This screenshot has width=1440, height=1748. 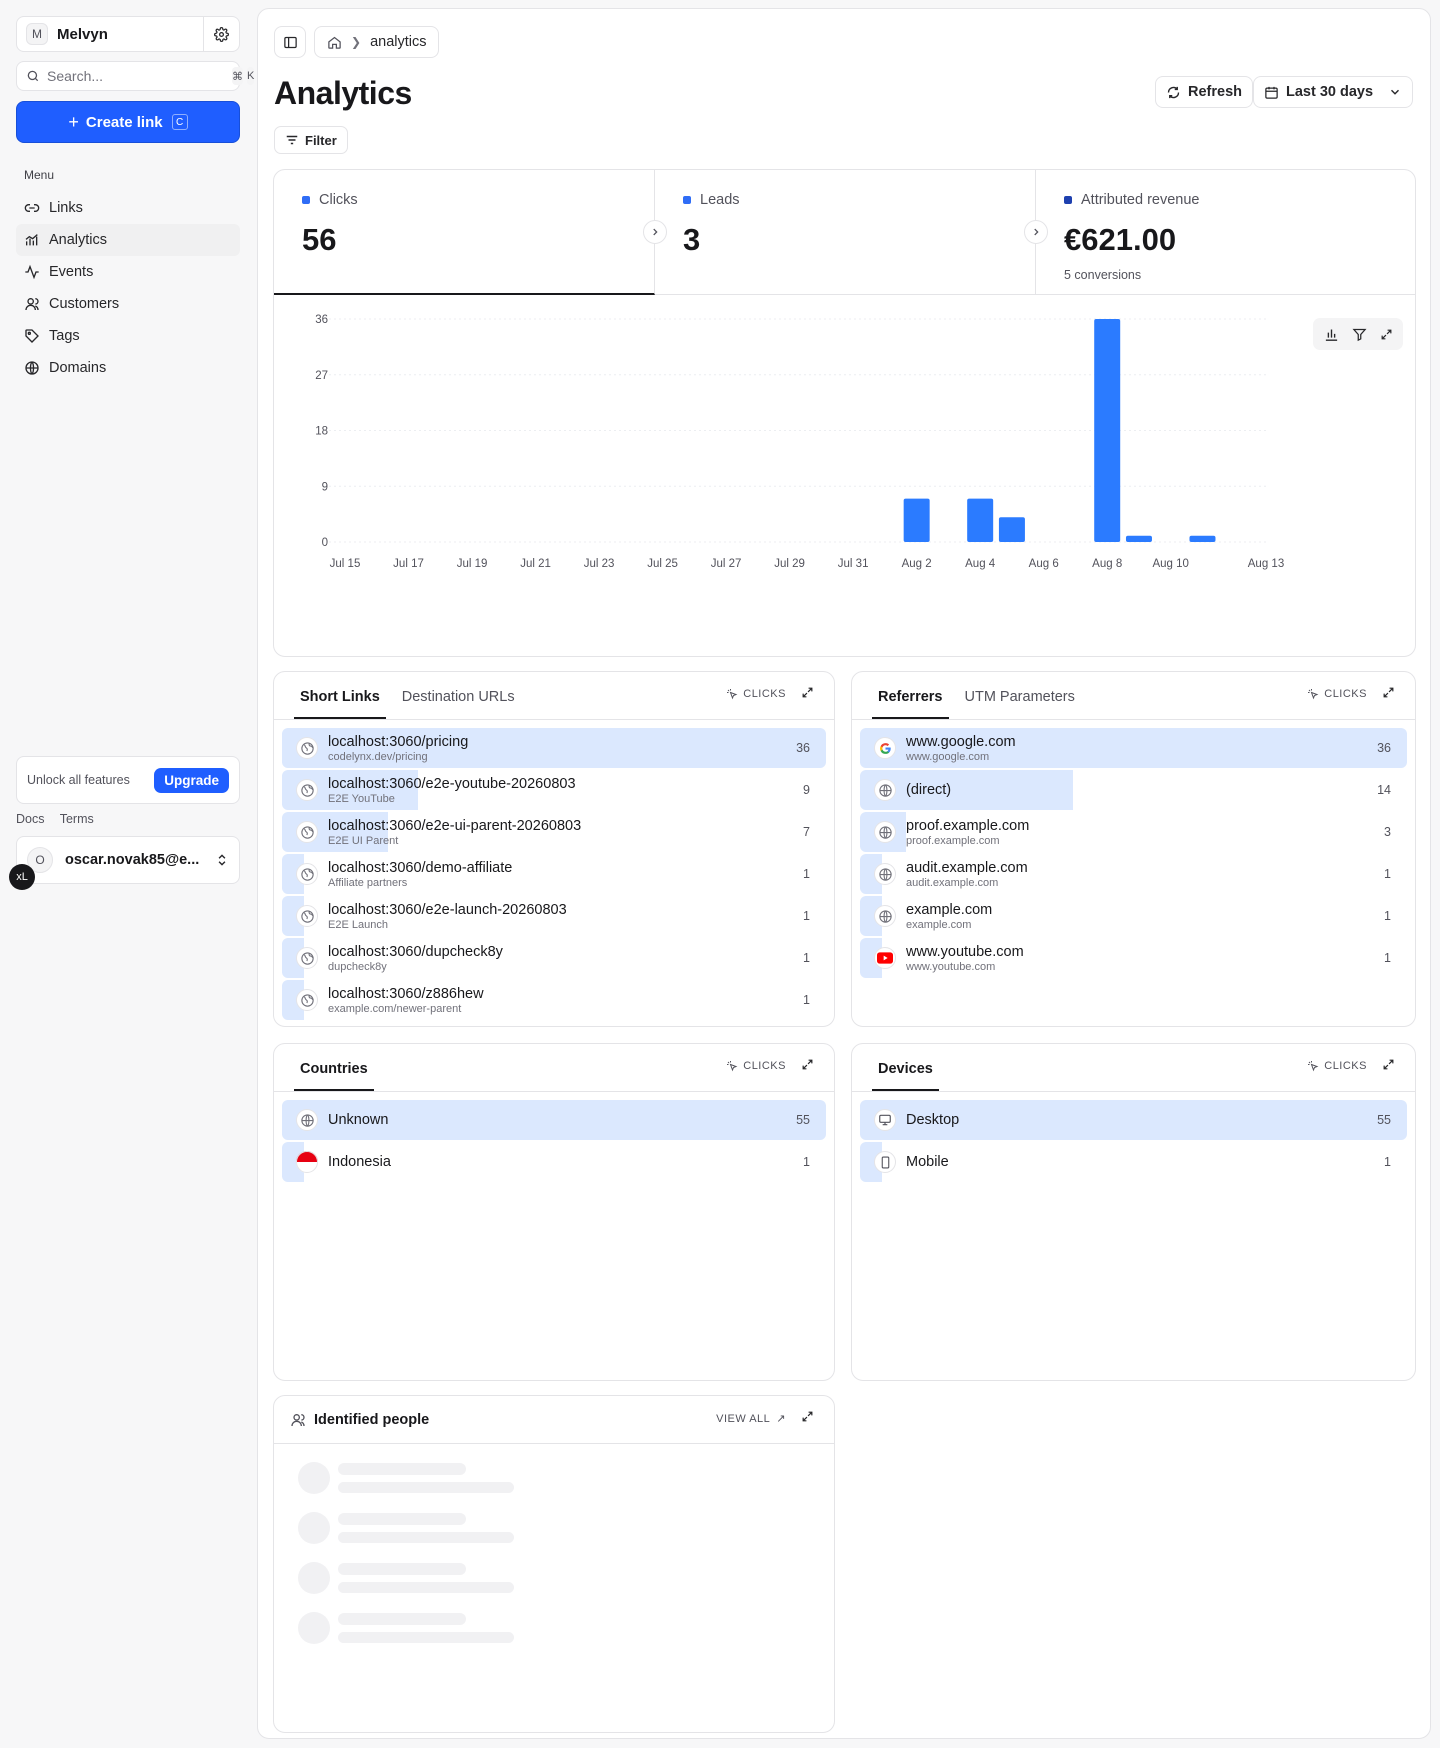 I want to click on x-tick-label: Jul 25, so click(x=662, y=564).